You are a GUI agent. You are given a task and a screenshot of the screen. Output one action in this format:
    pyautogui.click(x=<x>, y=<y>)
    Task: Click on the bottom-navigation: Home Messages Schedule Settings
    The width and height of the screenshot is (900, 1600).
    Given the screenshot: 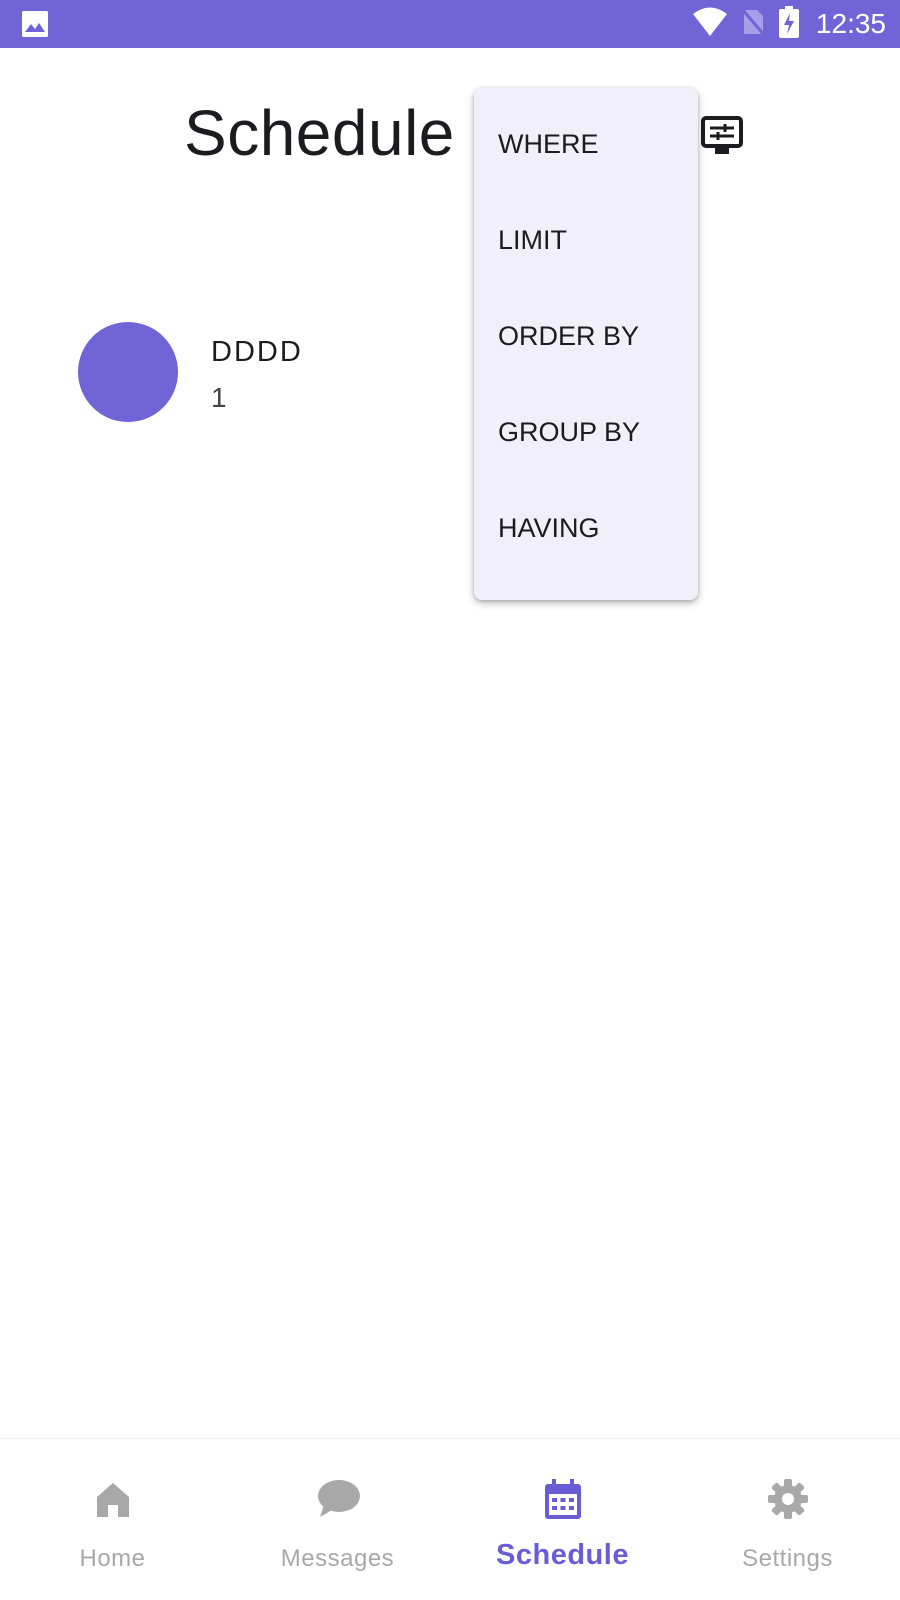 What is the action you would take?
    pyautogui.click(x=450, y=1519)
    